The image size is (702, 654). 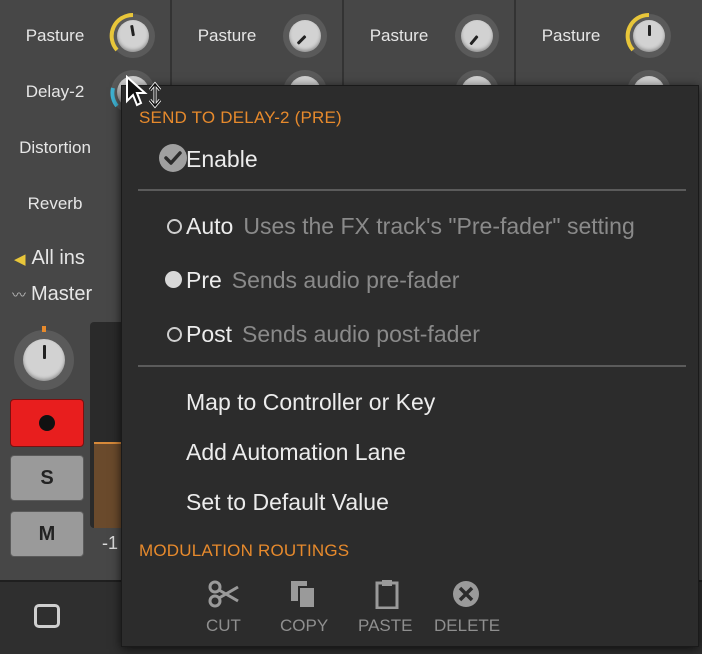 I want to click on output-routing-label: Master, so click(x=62, y=294).